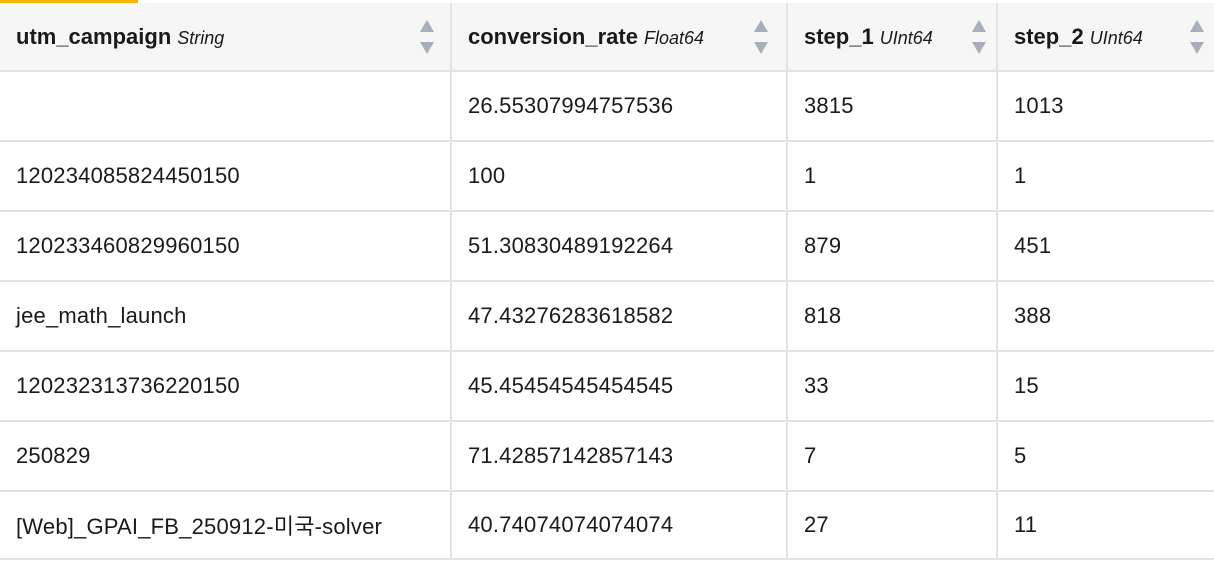 The image size is (1214, 570). What do you see at coordinates (892, 316) in the screenshot?
I see `cell-step-1: 818` at bounding box center [892, 316].